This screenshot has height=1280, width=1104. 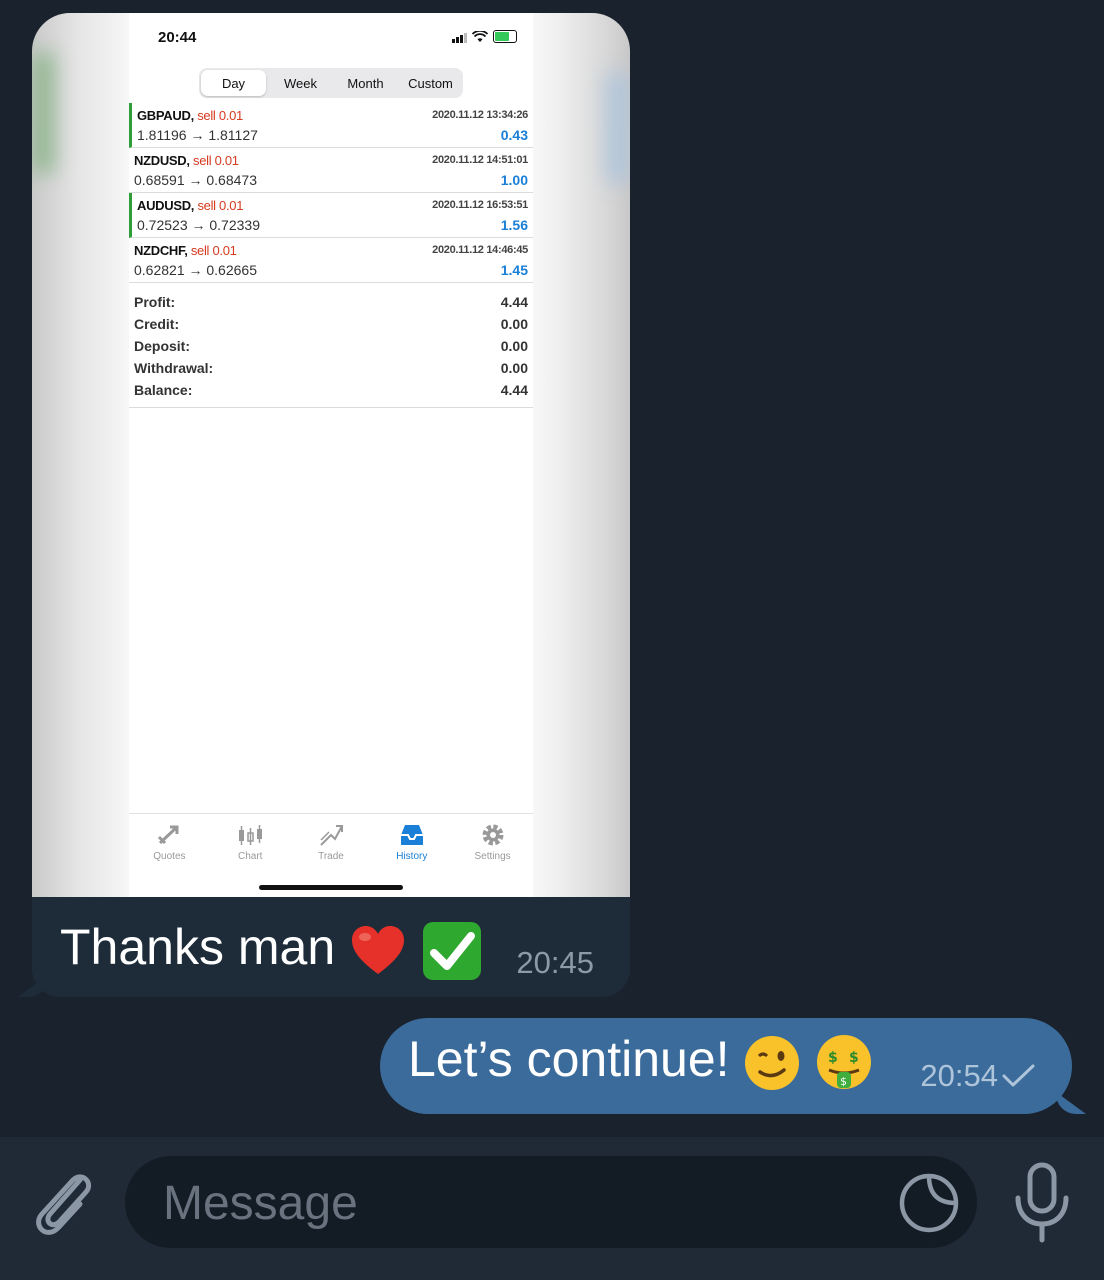 What do you see at coordinates (331, 368) in the screenshot?
I see `summary-row-withdrawal: Withdrawal: 0.00` at bounding box center [331, 368].